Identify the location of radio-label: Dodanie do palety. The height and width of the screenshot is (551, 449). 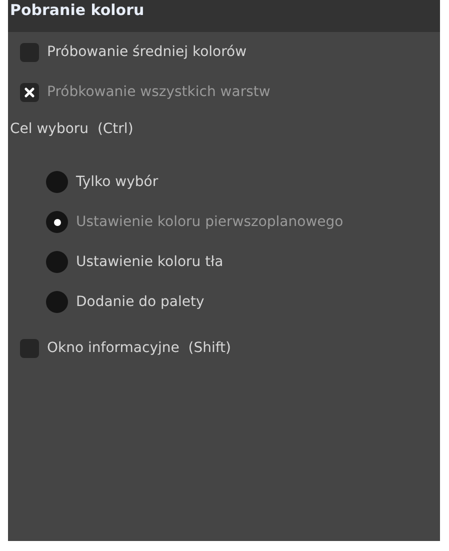
(140, 302).